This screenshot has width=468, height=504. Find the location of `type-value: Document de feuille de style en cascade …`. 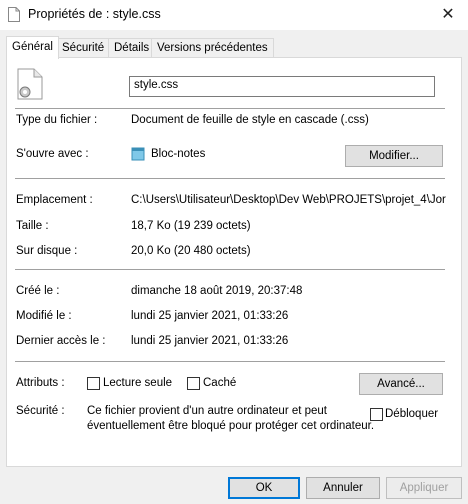

type-value: Document de feuille de style en cascade … is located at coordinates (250, 120).